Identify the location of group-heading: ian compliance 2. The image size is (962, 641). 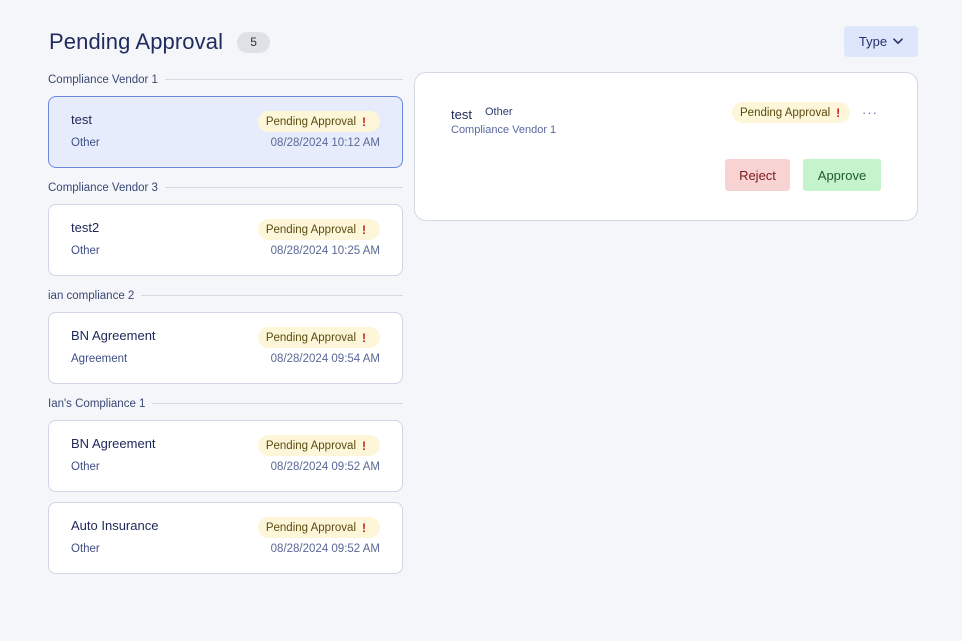
(225, 295).